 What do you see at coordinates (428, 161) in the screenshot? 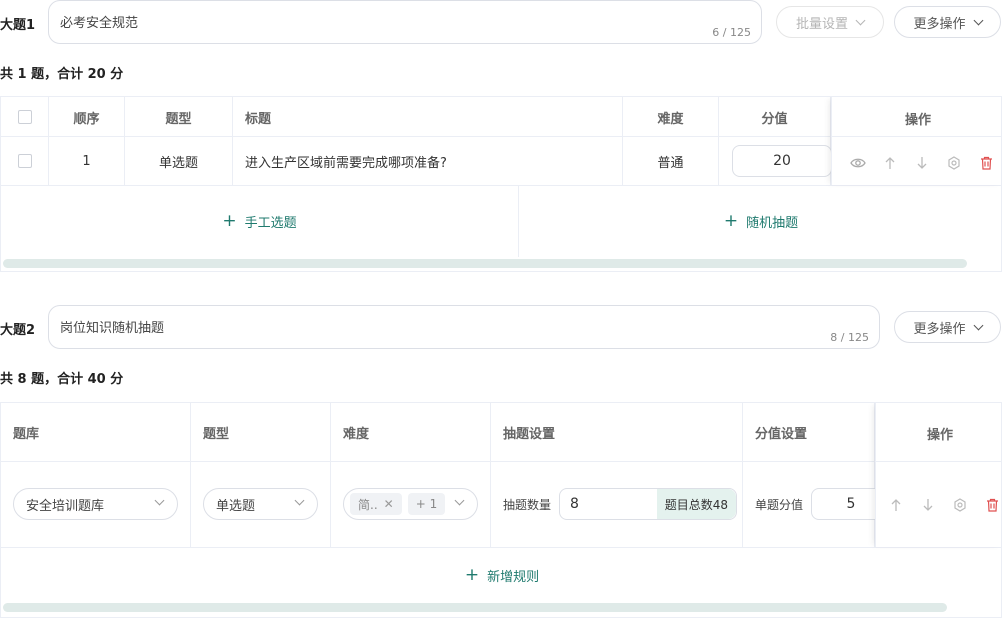
I see `row-title: 进入生产区域前需要完成哪项准备?` at bounding box center [428, 161].